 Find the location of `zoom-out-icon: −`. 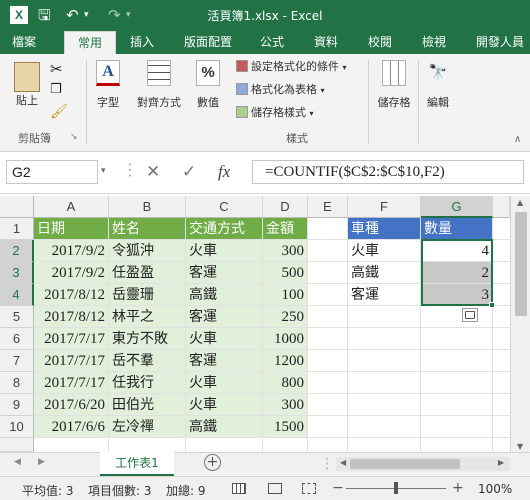

zoom-out-icon: − is located at coordinates (338, 488).